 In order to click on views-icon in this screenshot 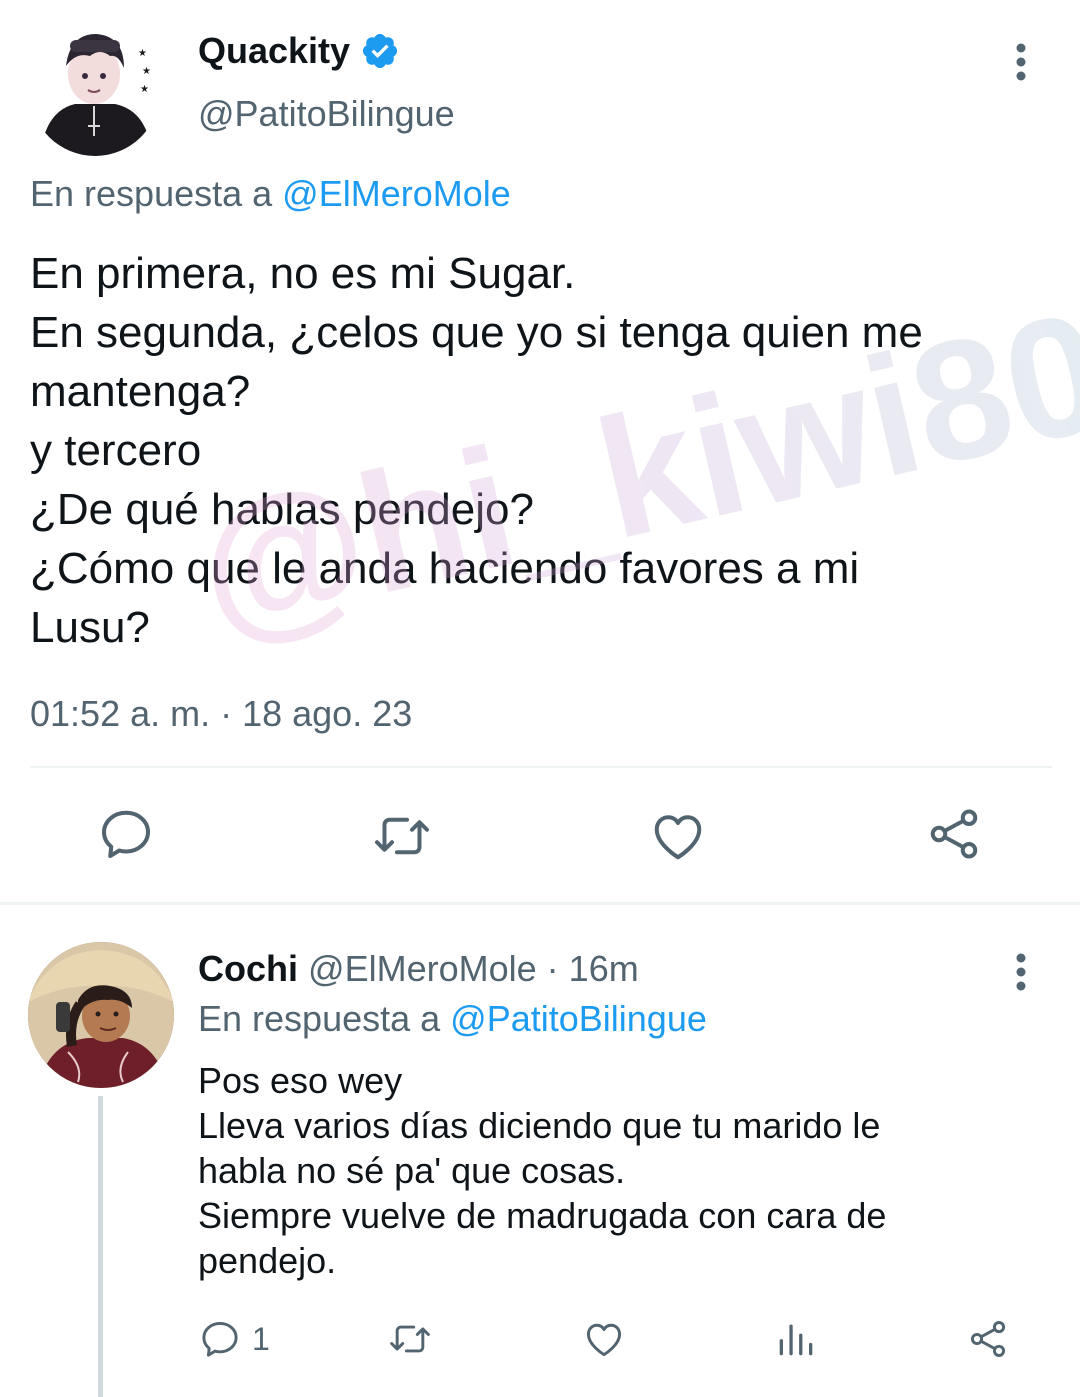, I will do `click(796, 1339)`.